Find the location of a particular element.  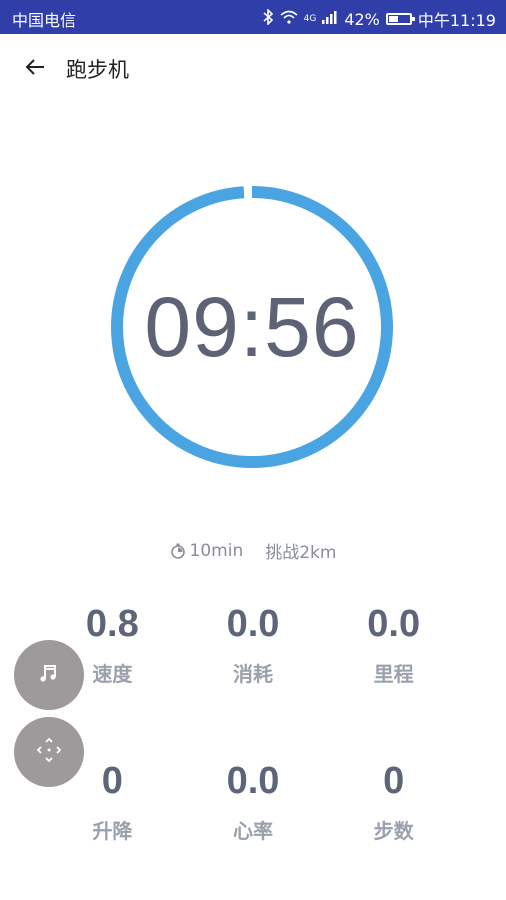

music-button is located at coordinates (49, 675).